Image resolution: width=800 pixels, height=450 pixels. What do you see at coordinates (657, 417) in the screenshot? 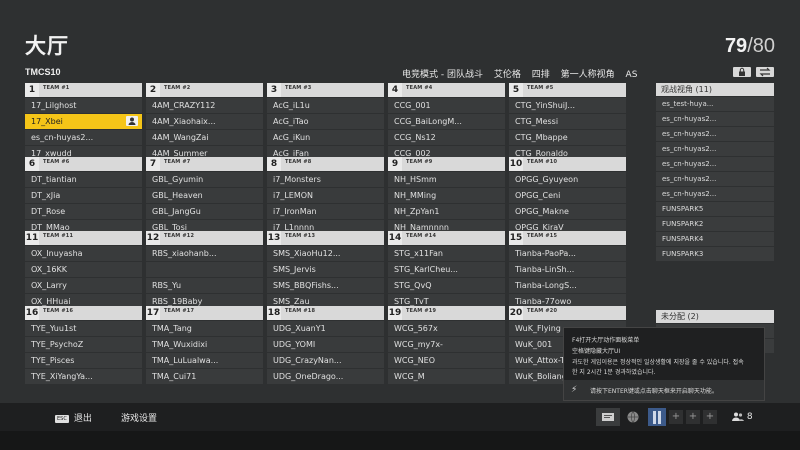
I see `player-avatar` at bounding box center [657, 417].